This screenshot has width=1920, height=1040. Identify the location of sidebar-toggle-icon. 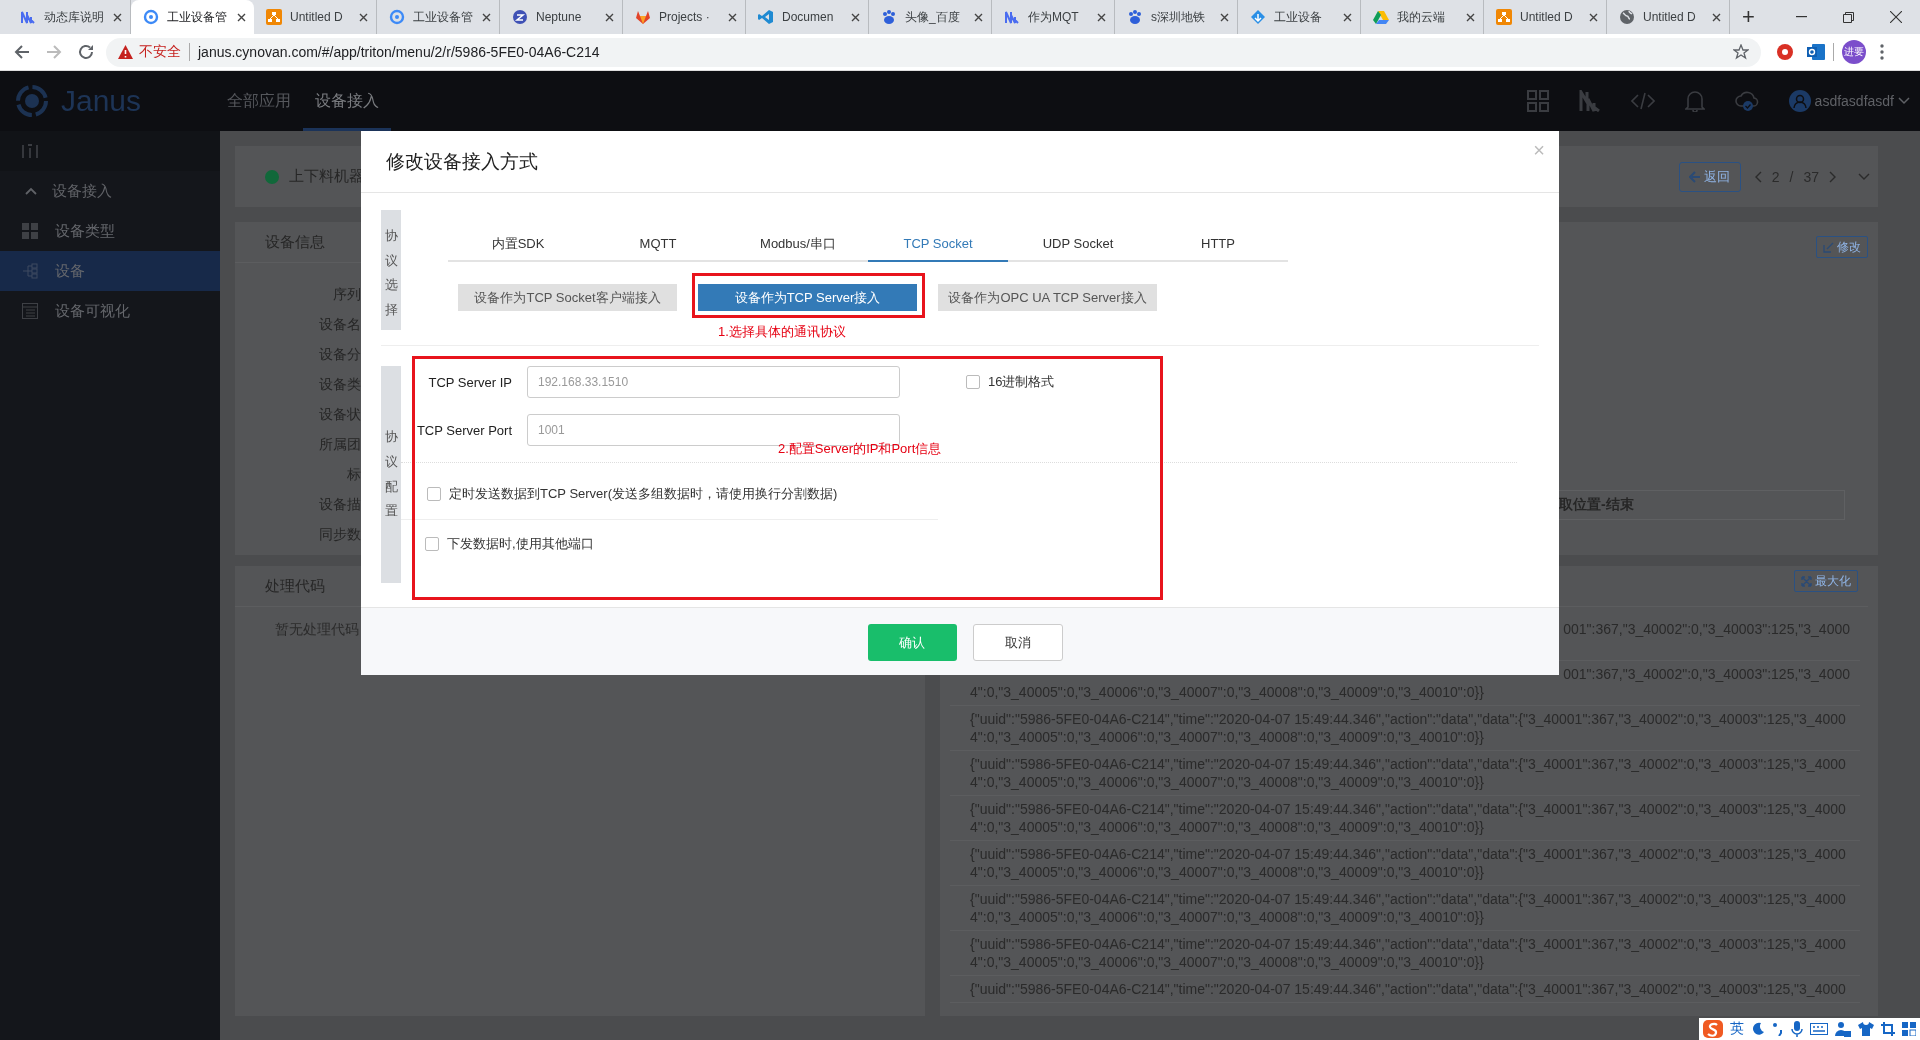
(30, 151).